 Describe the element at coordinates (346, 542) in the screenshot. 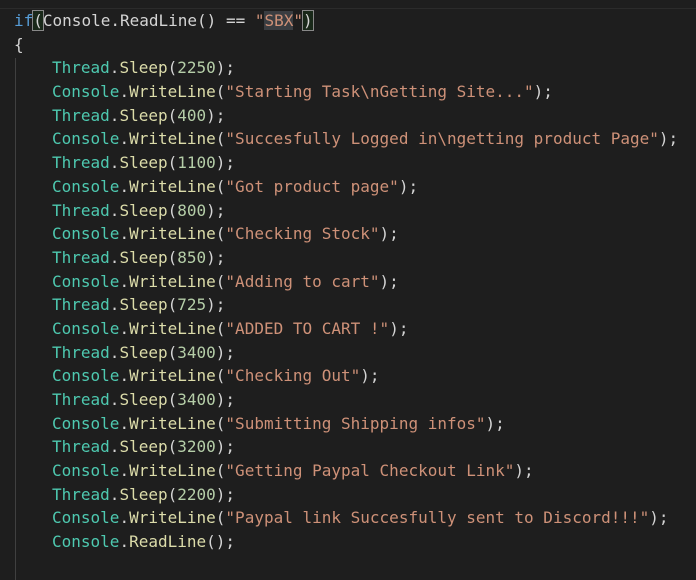

I see `code-line-statement: Console.ReadLine();` at that location.